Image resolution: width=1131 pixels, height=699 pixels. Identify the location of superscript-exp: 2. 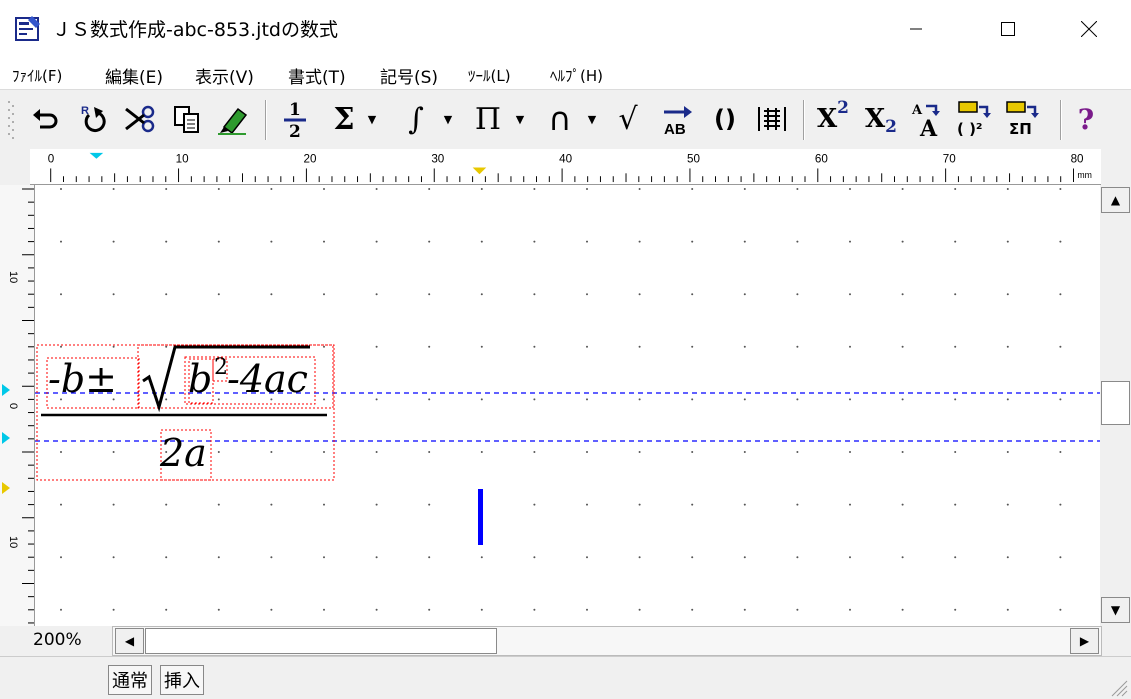
(843, 108).